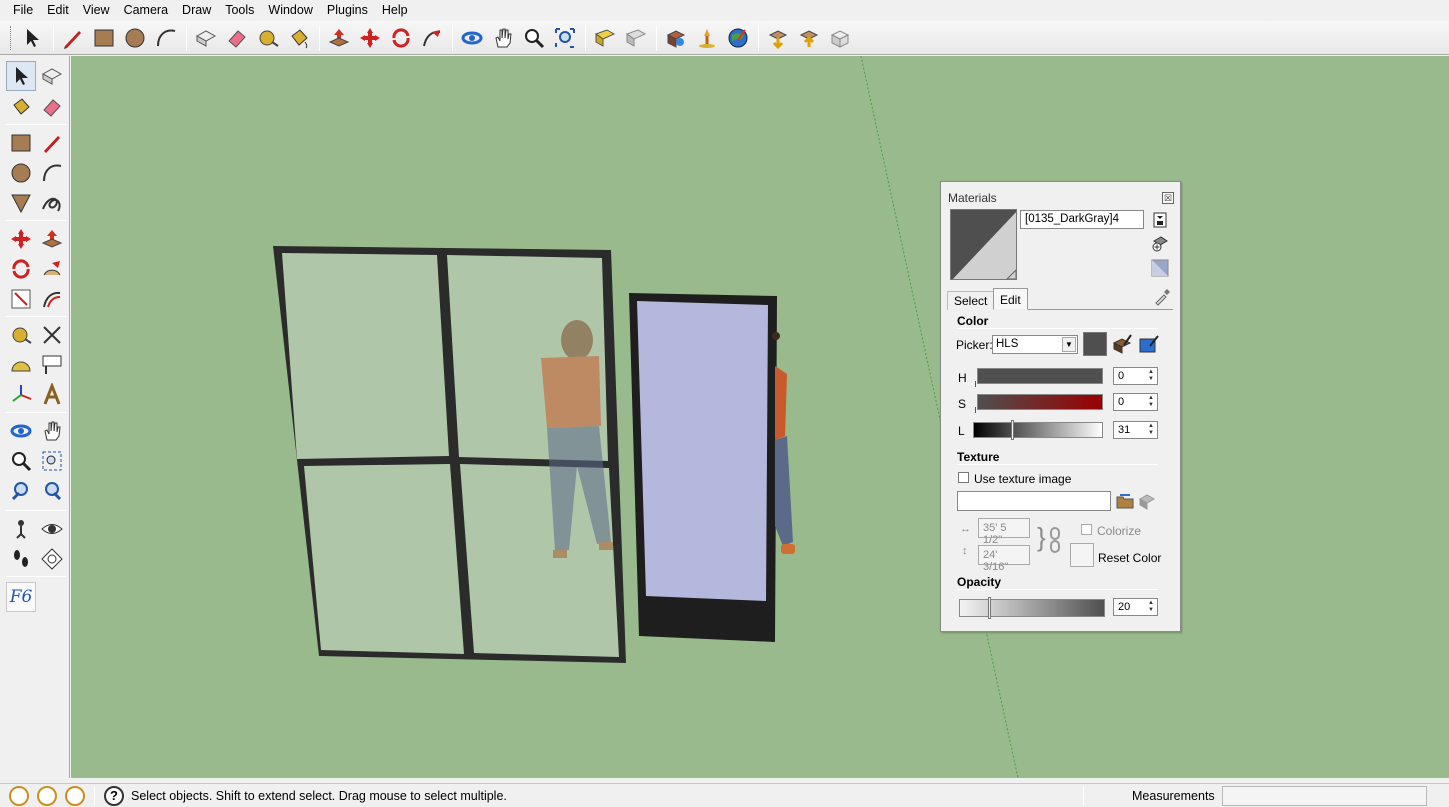  I want to click on line-icon, so click(52, 143).